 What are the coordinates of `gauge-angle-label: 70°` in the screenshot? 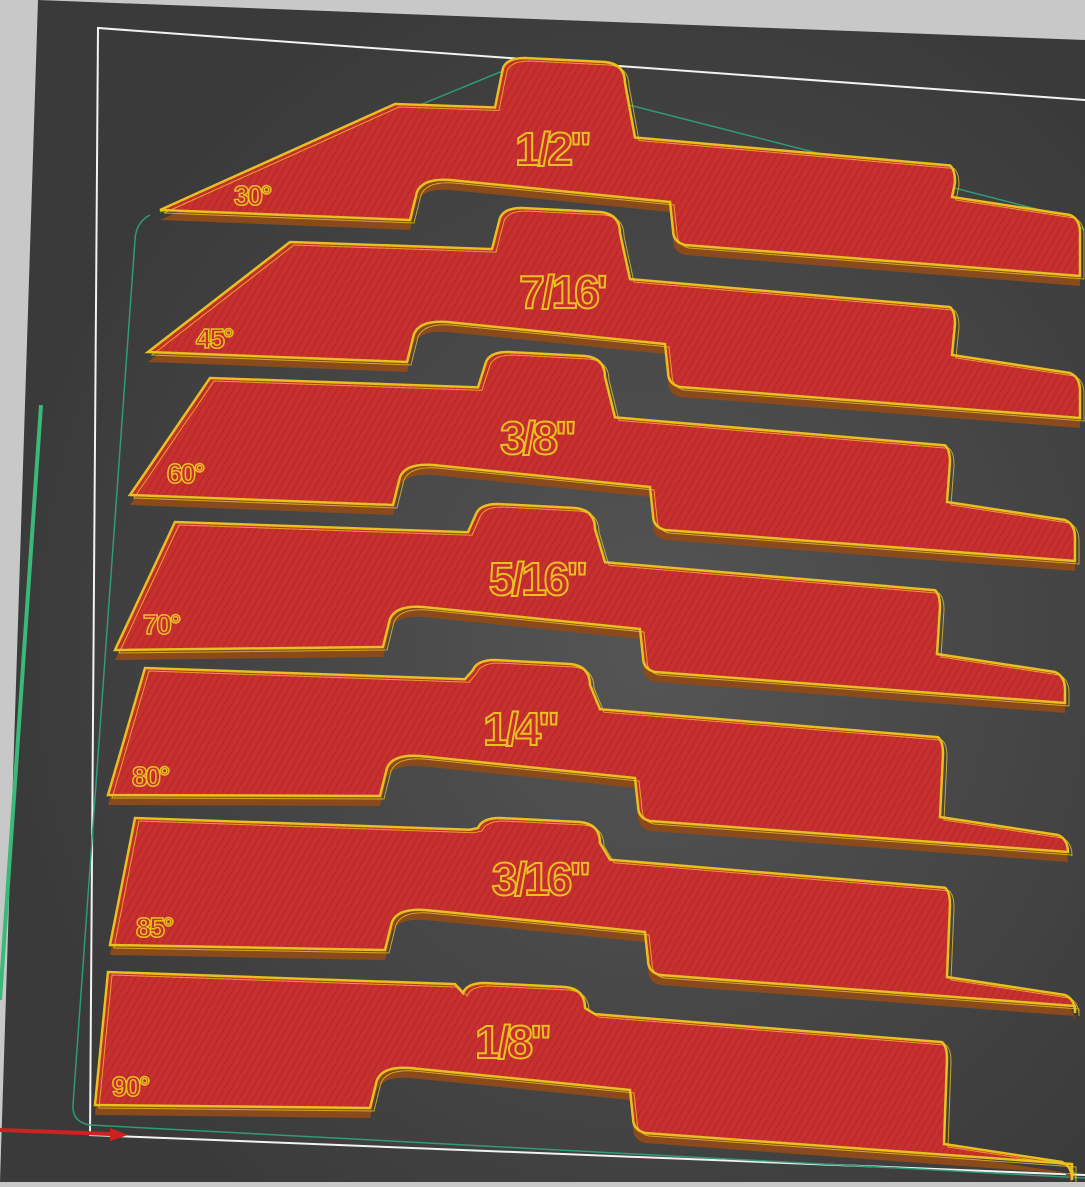 It's located at (161, 624).